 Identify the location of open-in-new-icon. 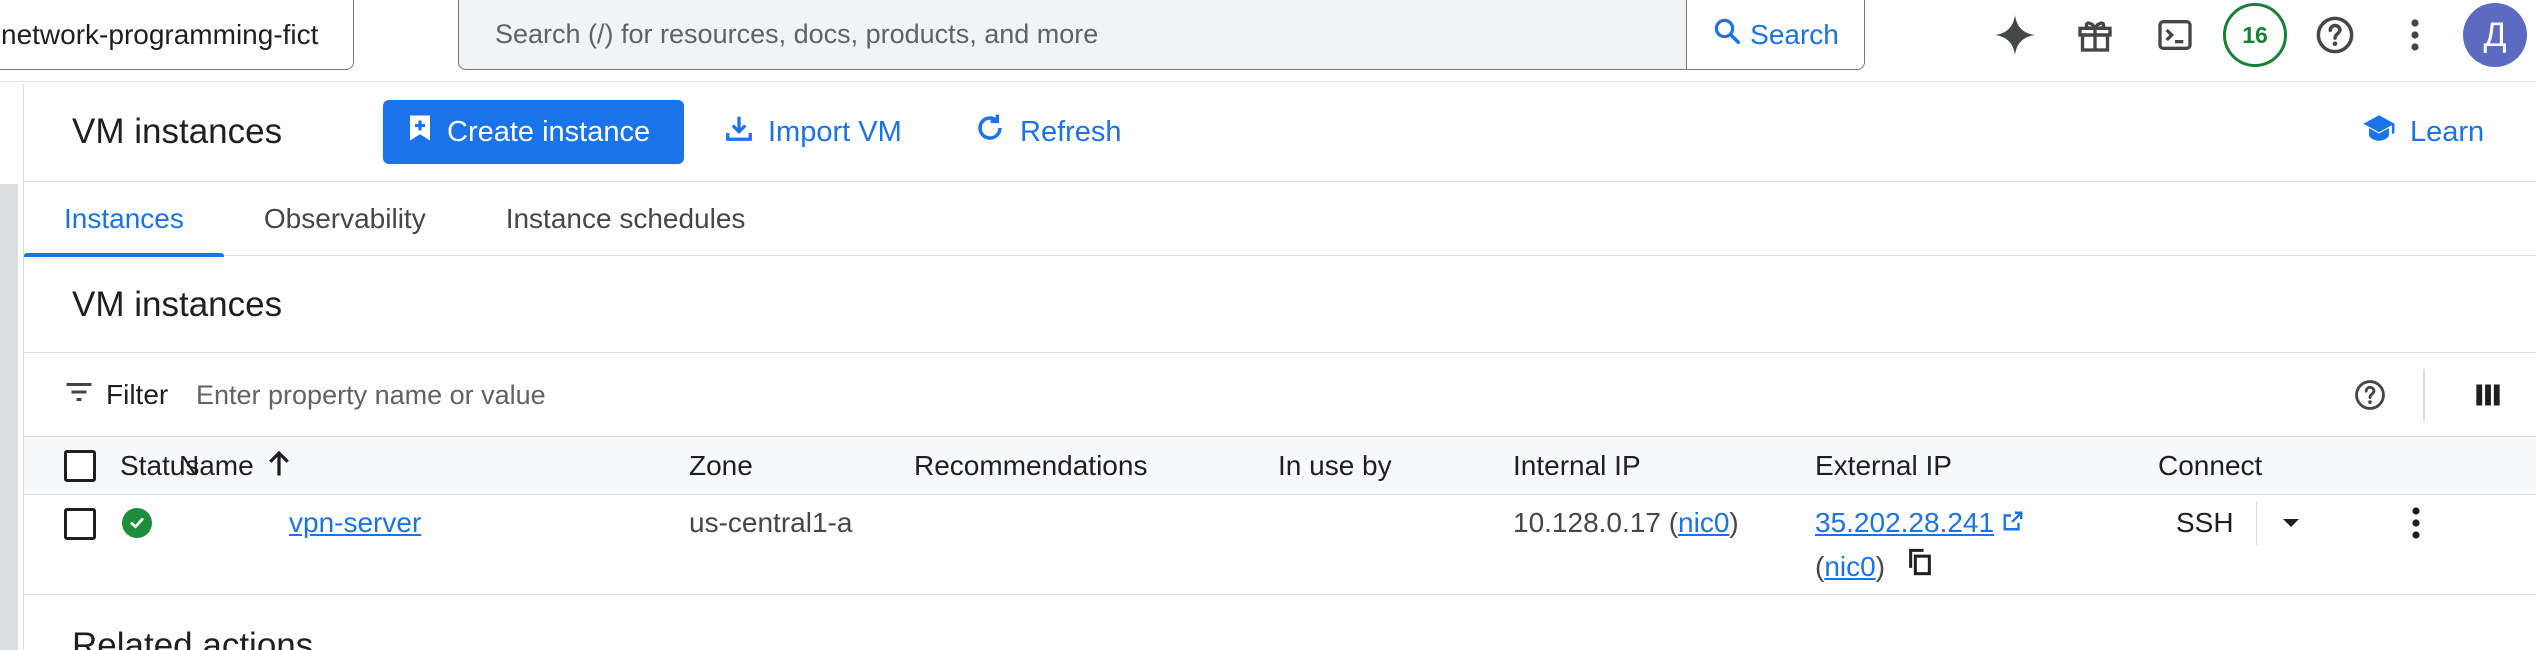
(2013, 522).